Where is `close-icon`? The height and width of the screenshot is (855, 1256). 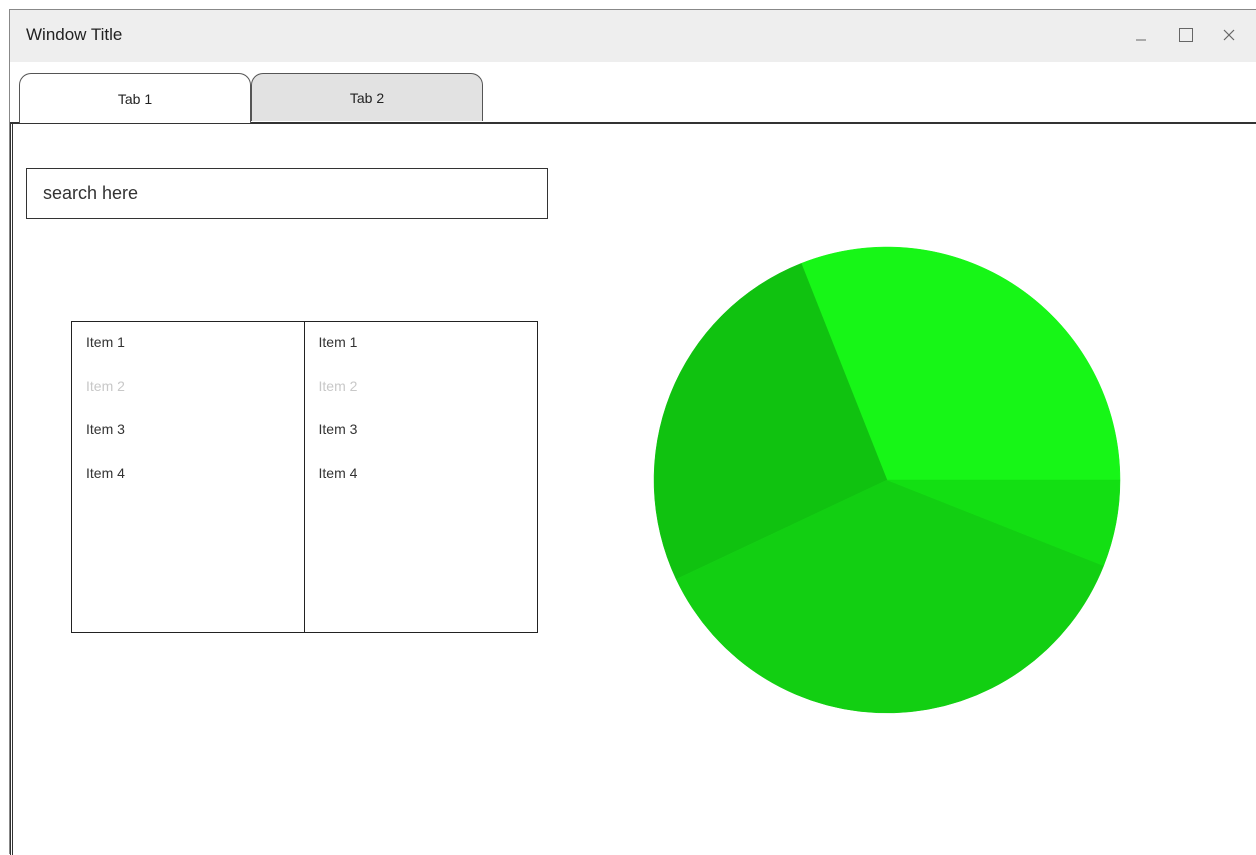
close-icon is located at coordinates (1229, 35).